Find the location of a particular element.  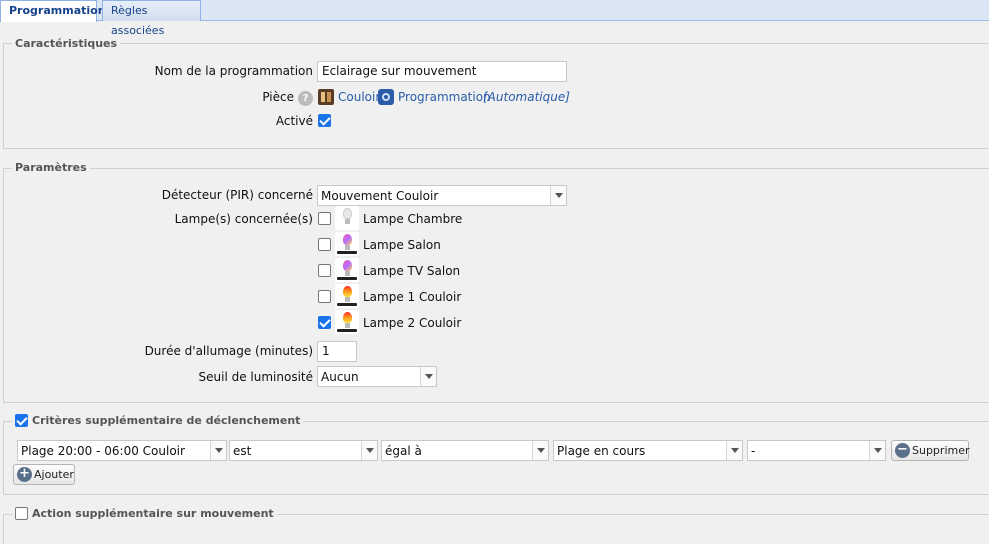

critere-field-select: Plage 20:00 - 06:00 Couloir is located at coordinates (122, 450).